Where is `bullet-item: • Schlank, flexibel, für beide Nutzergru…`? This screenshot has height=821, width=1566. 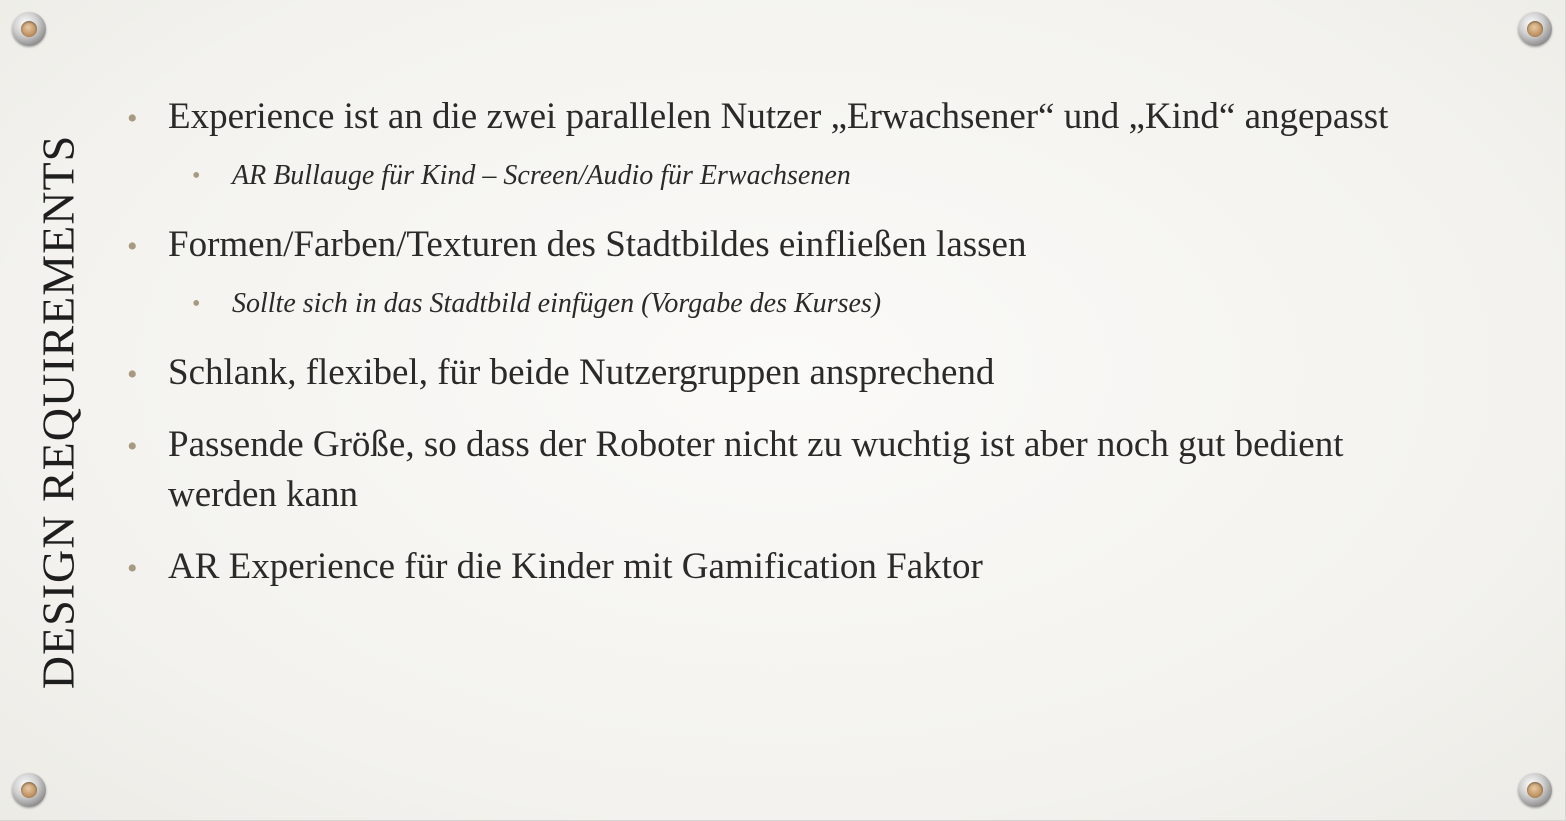 bullet-item: • Schlank, flexibel, für beide Nutzergru… is located at coordinates (760, 373).